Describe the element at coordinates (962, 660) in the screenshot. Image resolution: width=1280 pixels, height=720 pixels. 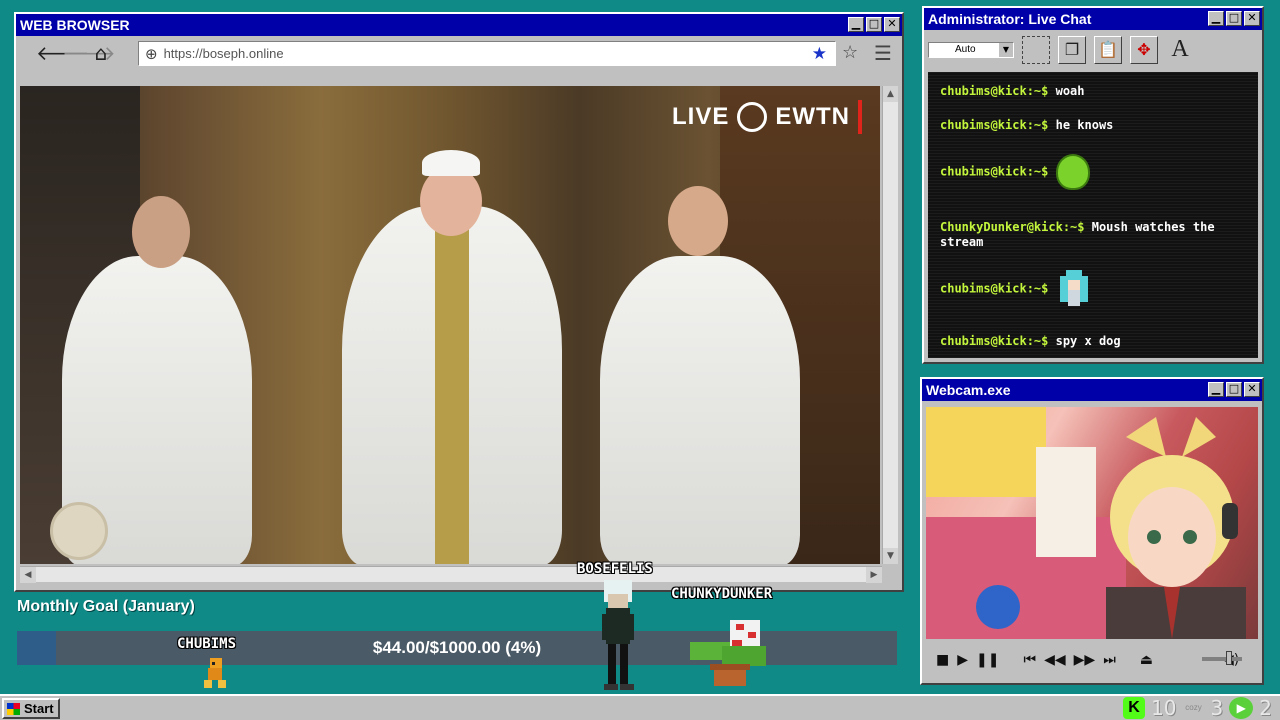
I see `play-icon: ▶` at that location.